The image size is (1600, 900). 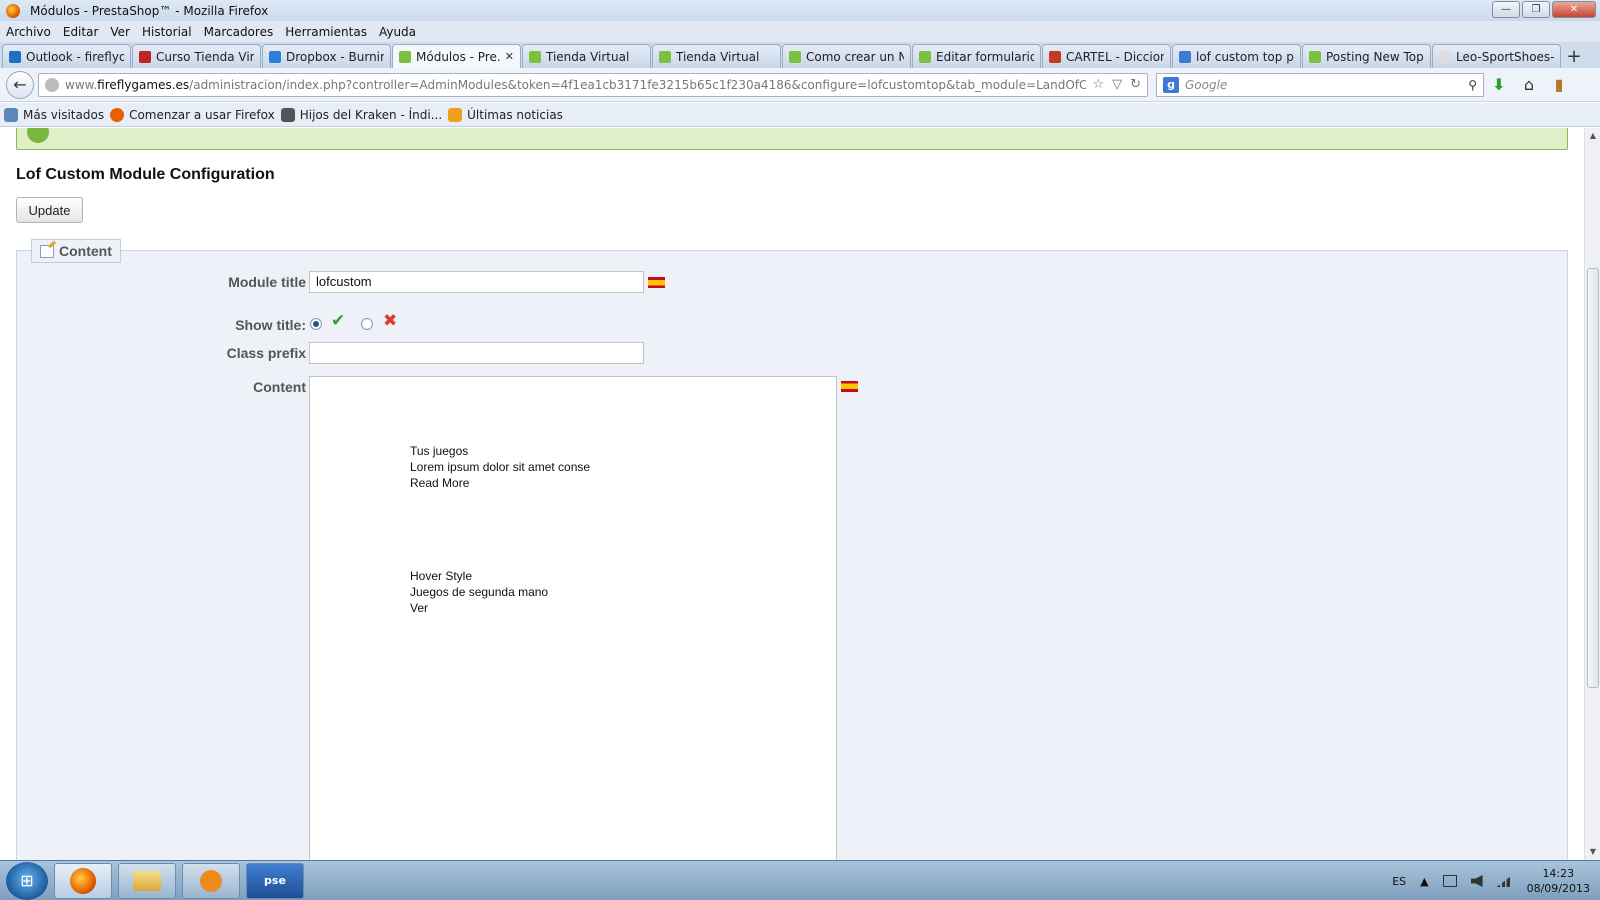 I want to click on search-bar: g Google ⚲, so click(x=1320, y=84).